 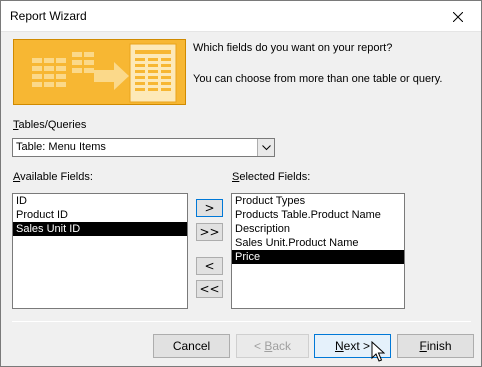 What do you see at coordinates (458, 16) in the screenshot?
I see `close-icon` at bounding box center [458, 16].